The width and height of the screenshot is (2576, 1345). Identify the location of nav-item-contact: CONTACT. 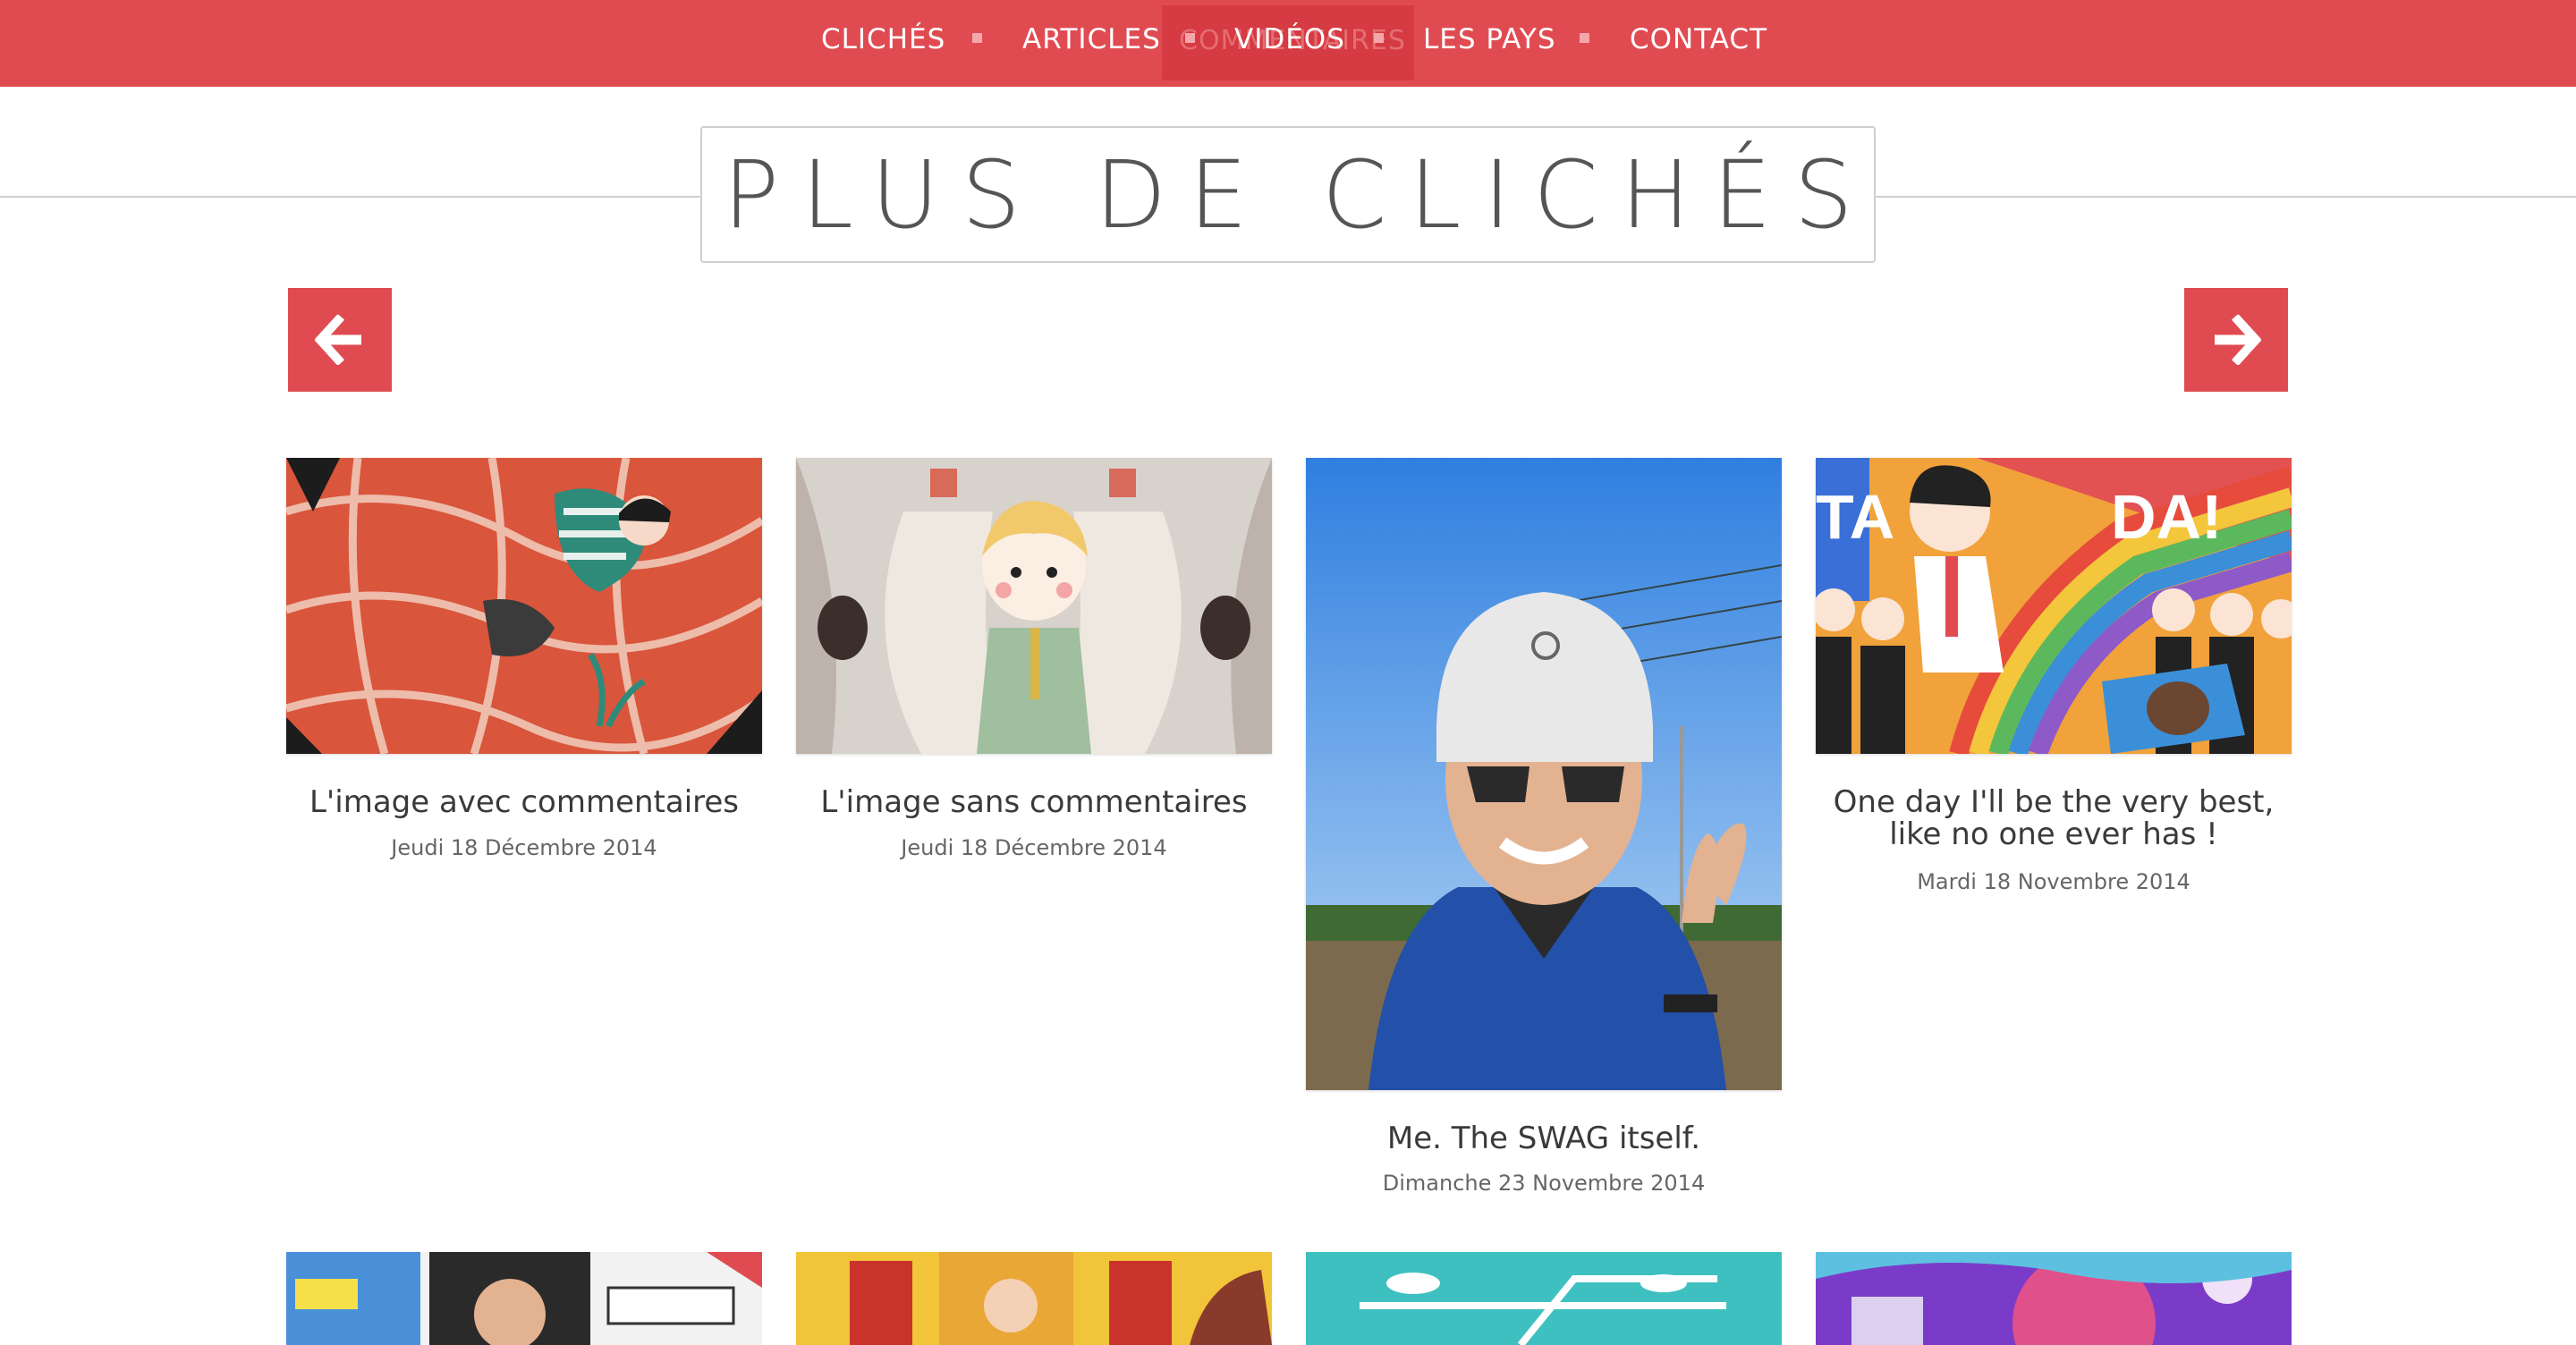
(1698, 39).